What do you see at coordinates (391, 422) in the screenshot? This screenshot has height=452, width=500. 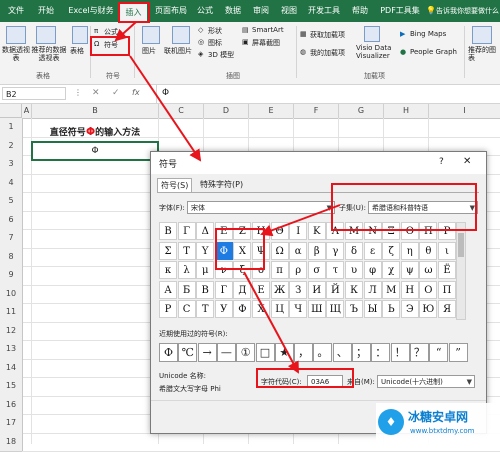 I see `watermark-logo-icon: ♦` at bounding box center [391, 422].